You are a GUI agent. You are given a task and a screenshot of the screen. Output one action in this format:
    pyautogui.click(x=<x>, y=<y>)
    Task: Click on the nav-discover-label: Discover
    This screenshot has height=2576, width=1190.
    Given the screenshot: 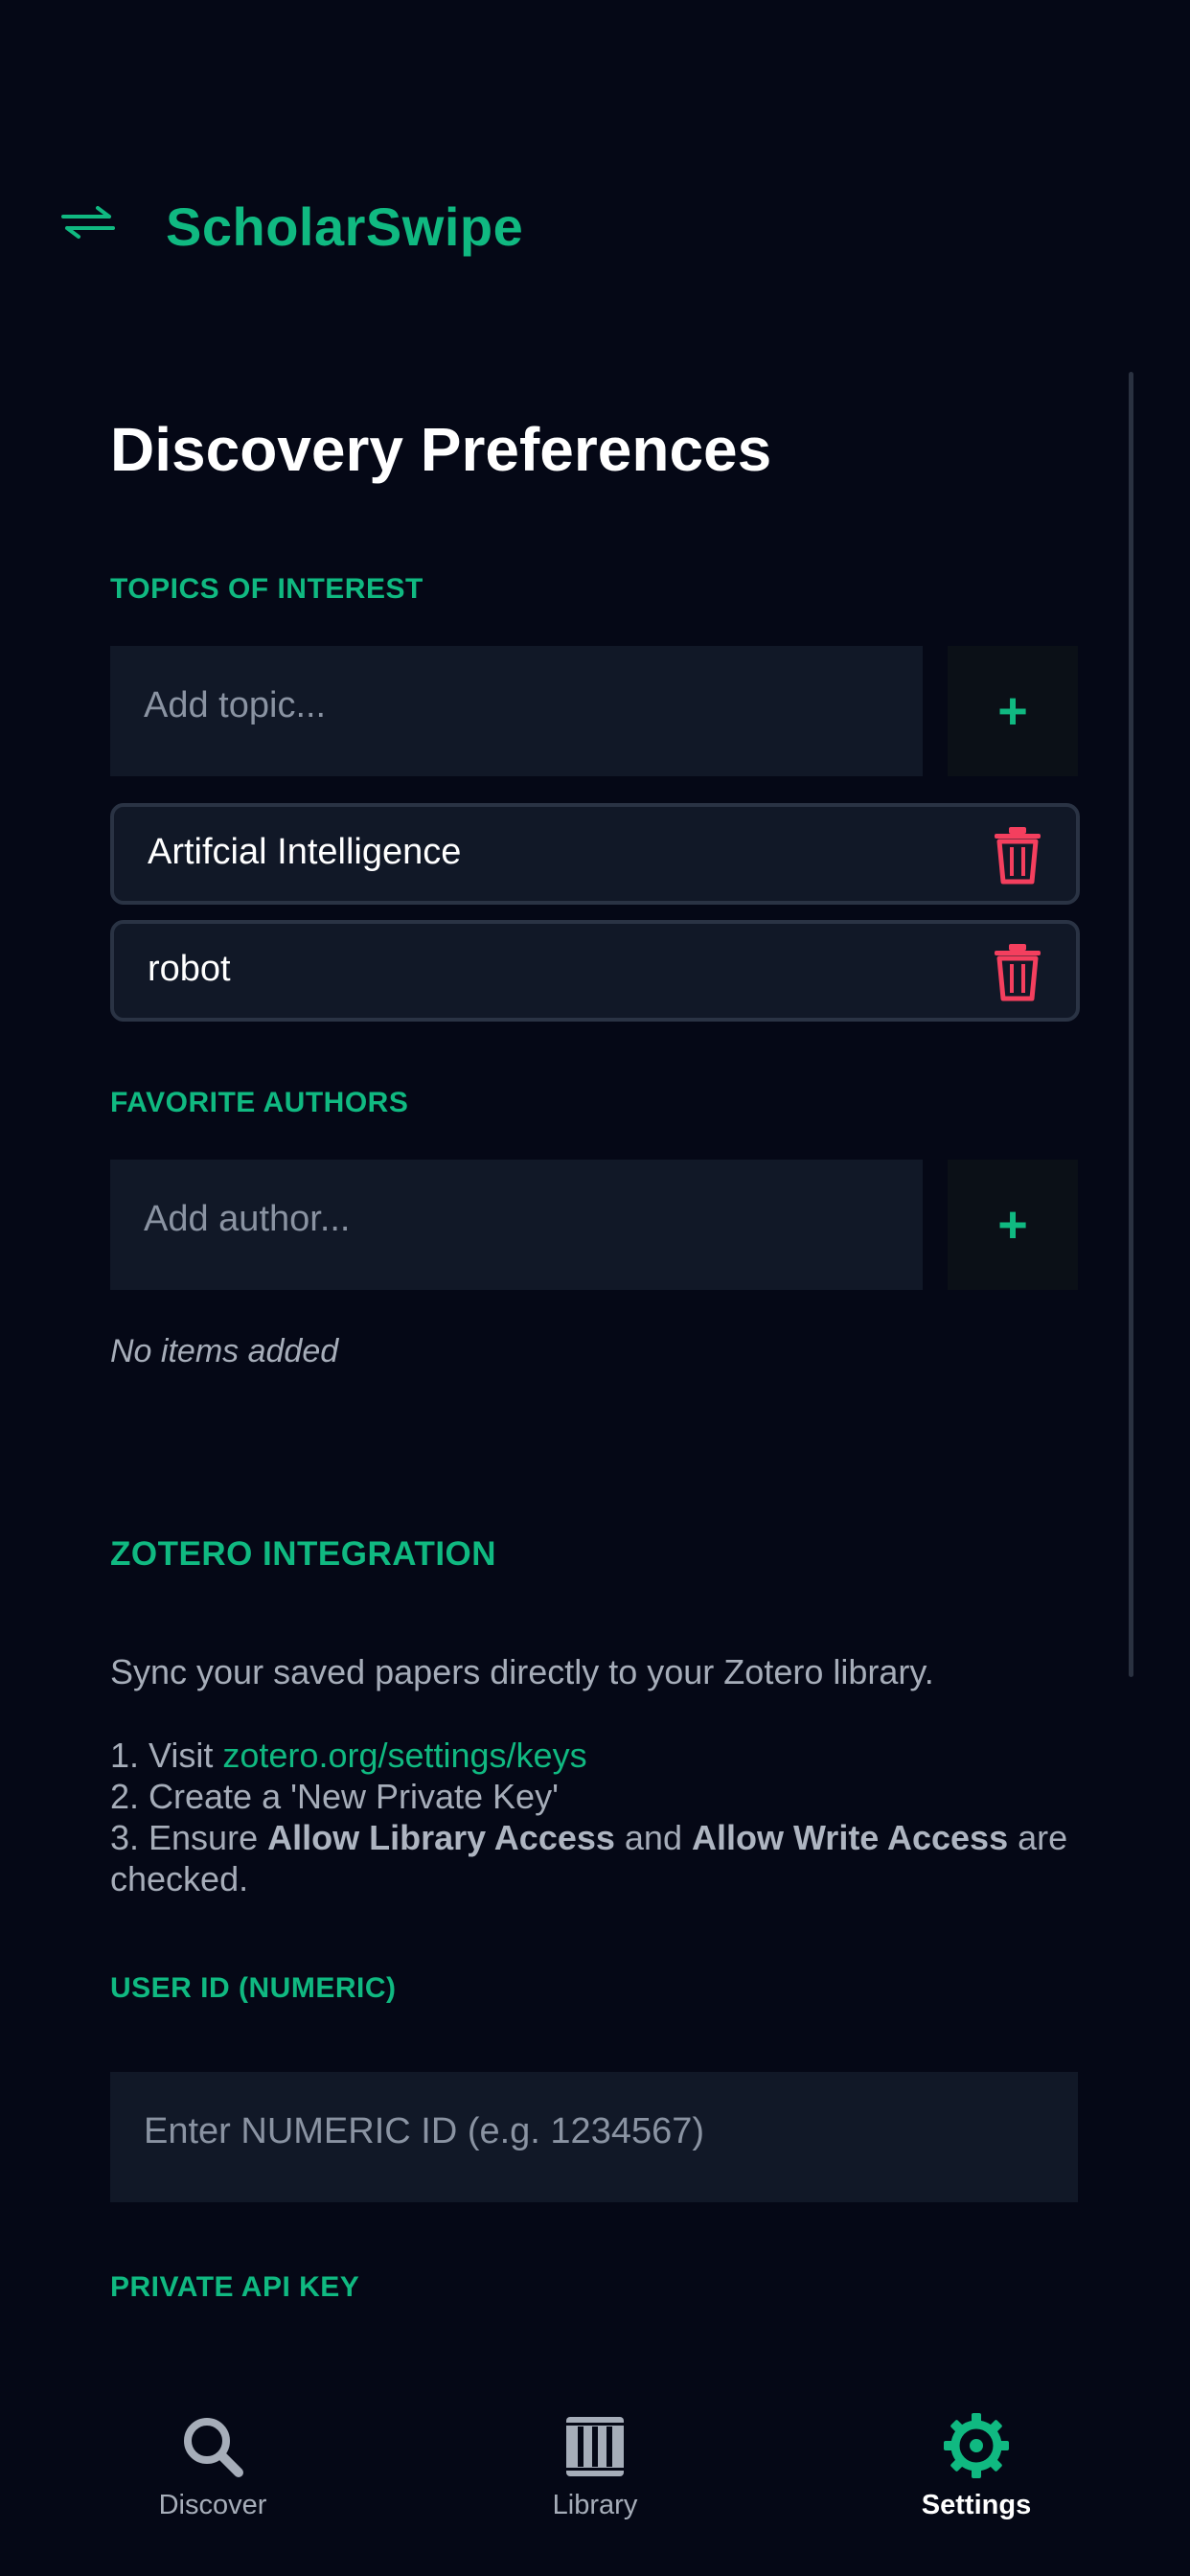 What is the action you would take?
    pyautogui.click(x=213, y=2505)
    